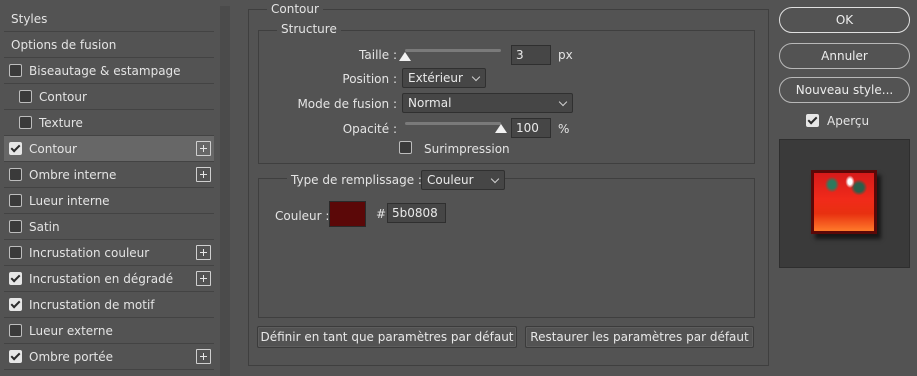 The width and height of the screenshot is (917, 376). I want to click on style-item-label: Incrustation couleur, so click(89, 252).